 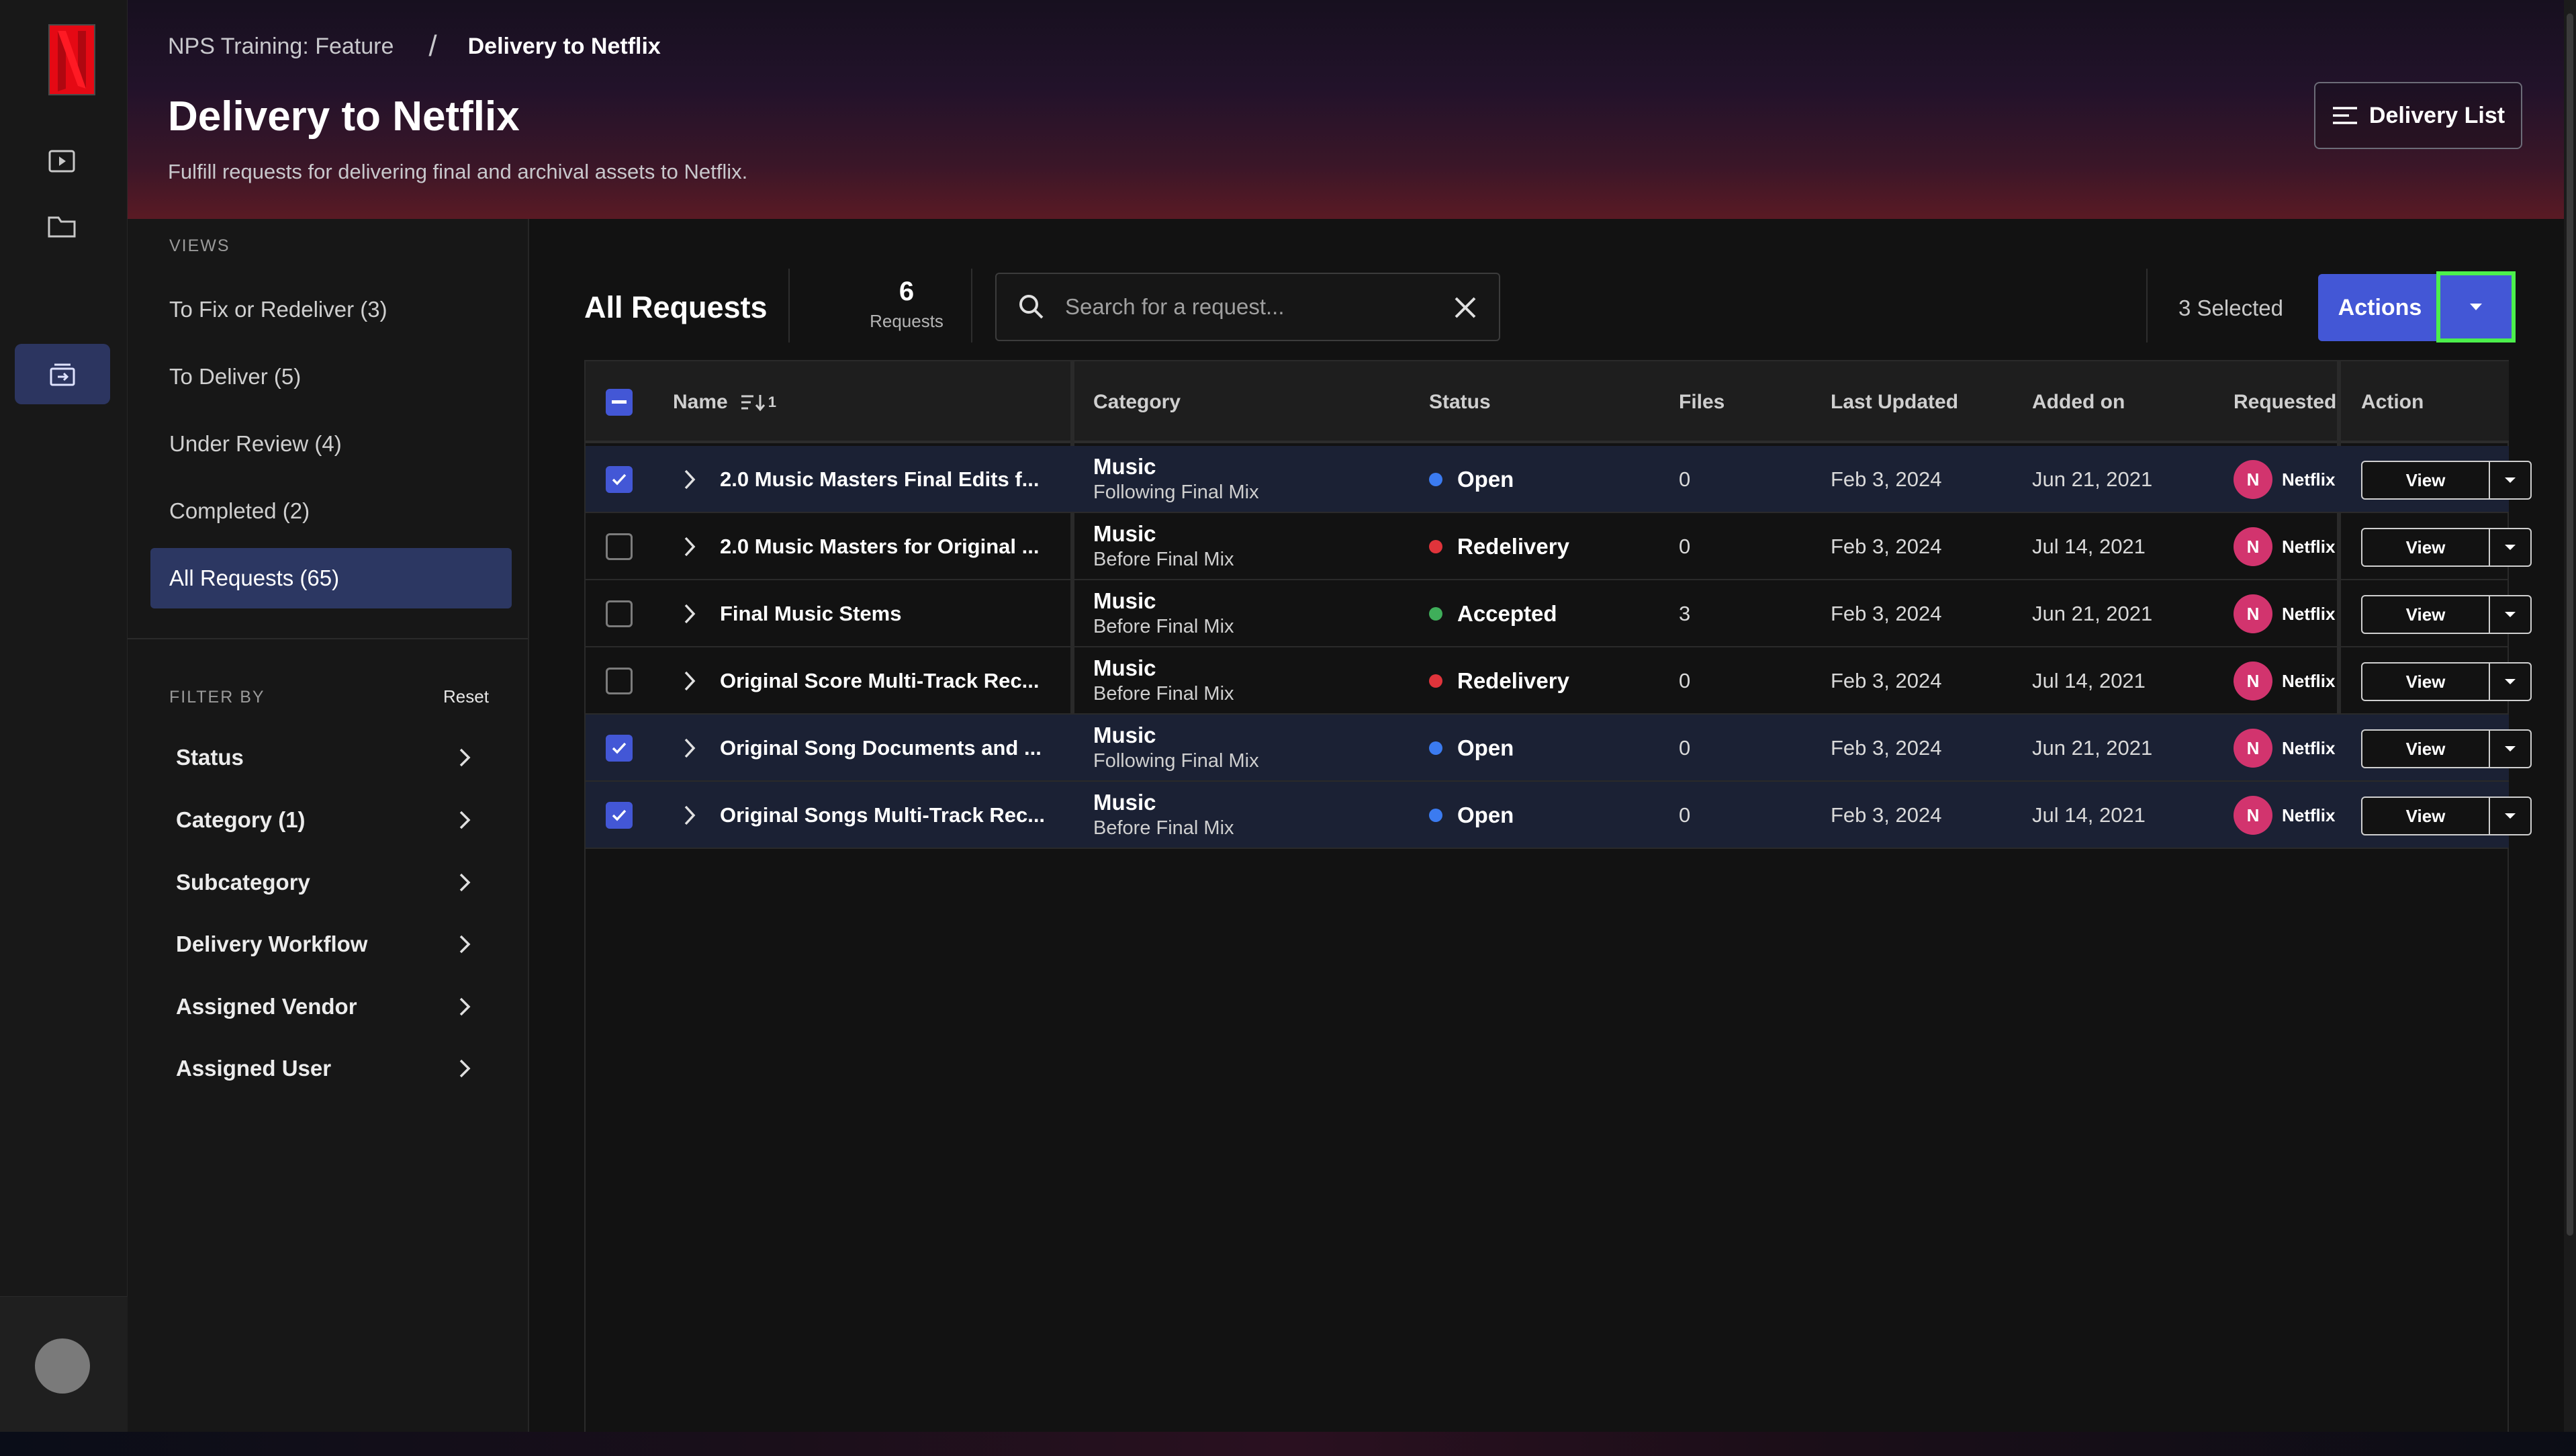 I want to click on filter-label: Assigned Vendor, so click(x=266, y=1006).